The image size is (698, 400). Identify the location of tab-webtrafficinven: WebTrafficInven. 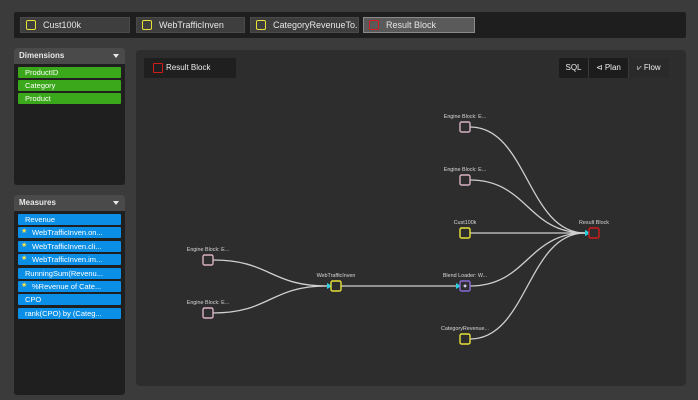
(190, 25).